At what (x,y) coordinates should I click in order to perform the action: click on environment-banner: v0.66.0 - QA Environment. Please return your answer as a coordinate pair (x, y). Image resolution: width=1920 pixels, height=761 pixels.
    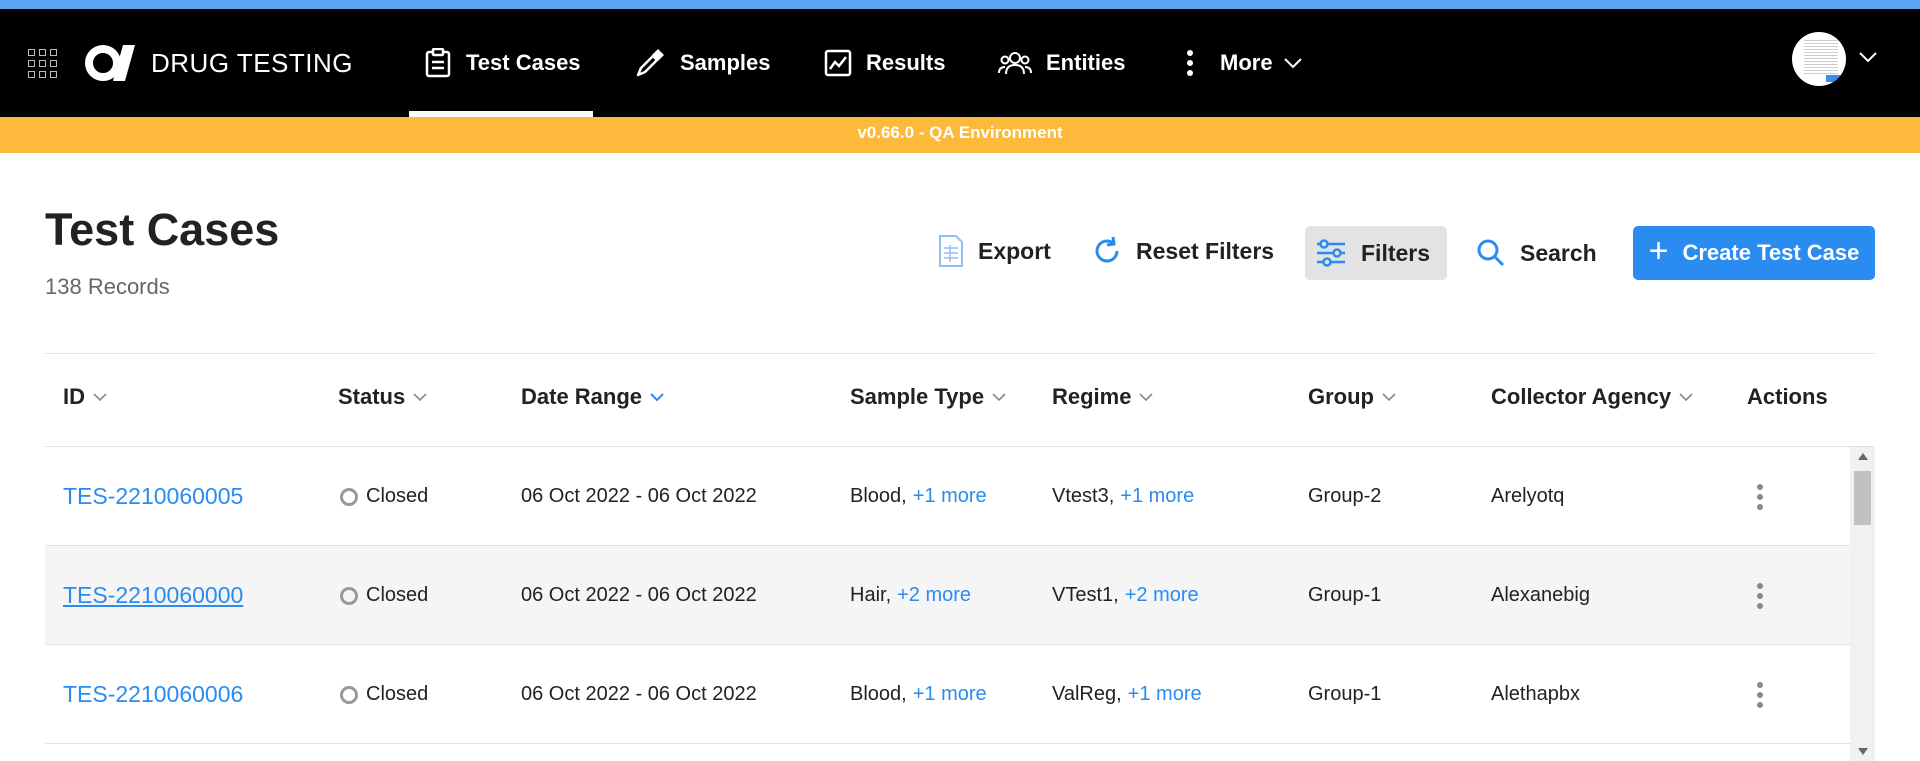
    Looking at the image, I should click on (960, 135).